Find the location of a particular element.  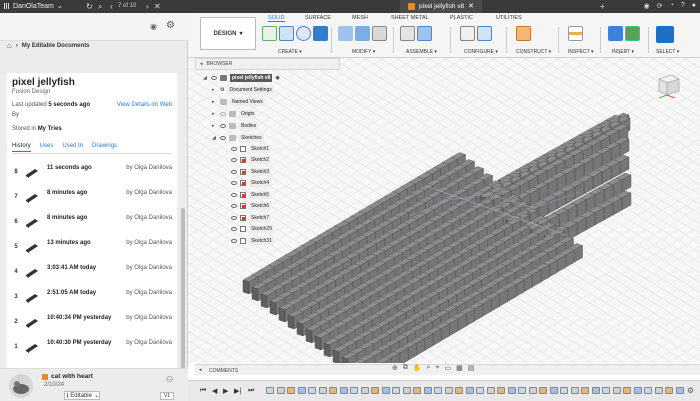

tab-utilities: UTILITIES is located at coordinates (509, 18).